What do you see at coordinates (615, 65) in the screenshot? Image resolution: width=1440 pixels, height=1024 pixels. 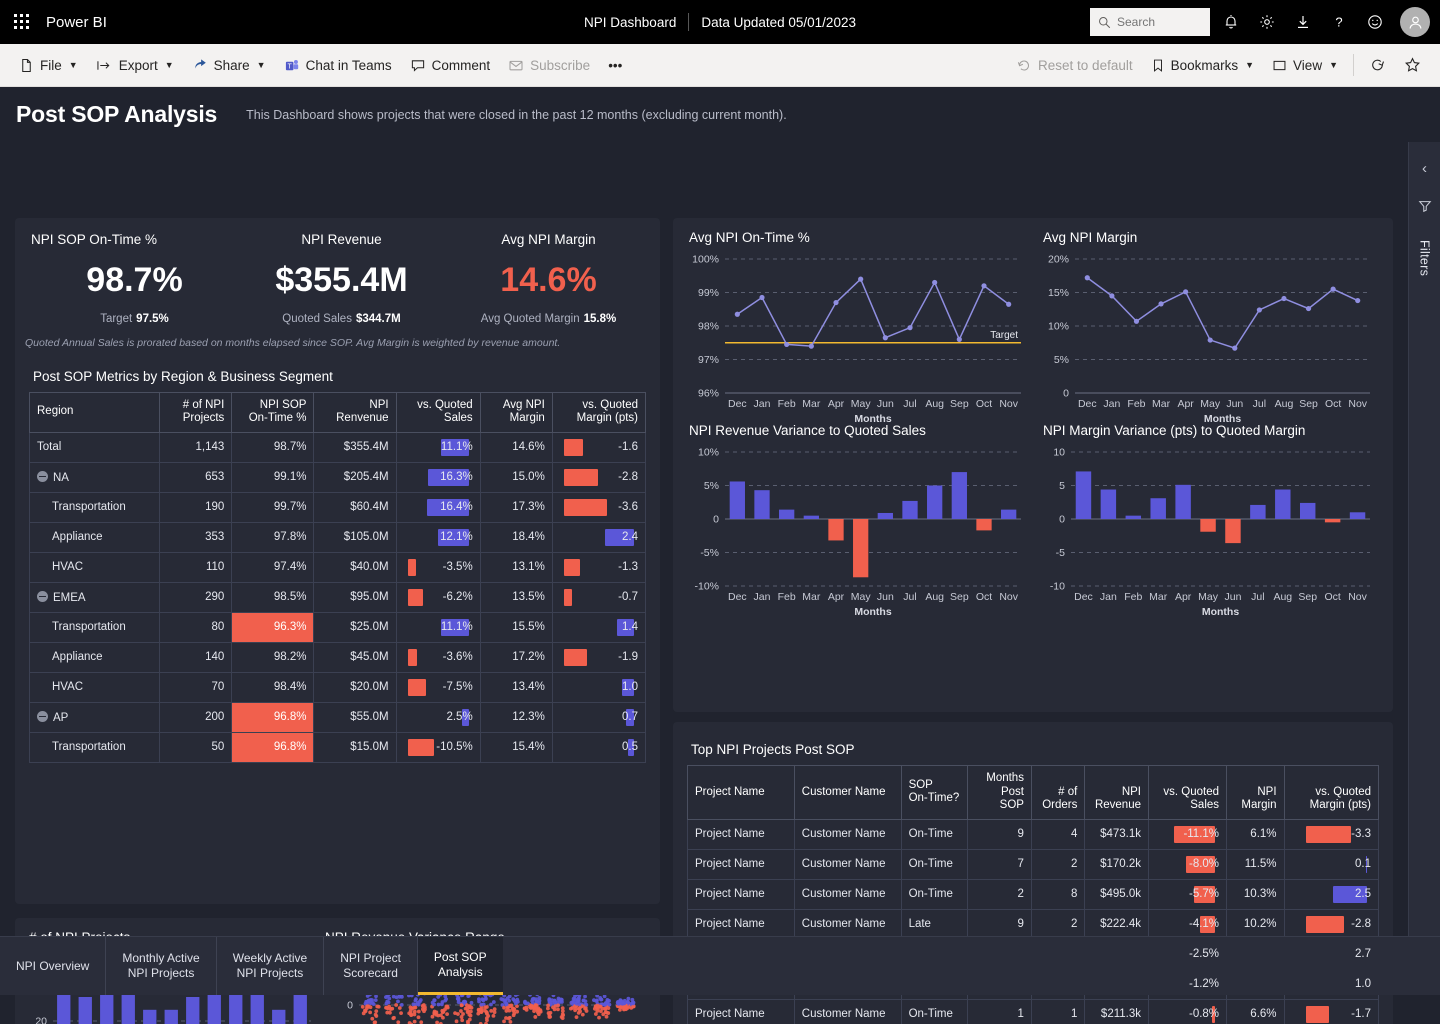 I see `ribbon-more-button: •••` at bounding box center [615, 65].